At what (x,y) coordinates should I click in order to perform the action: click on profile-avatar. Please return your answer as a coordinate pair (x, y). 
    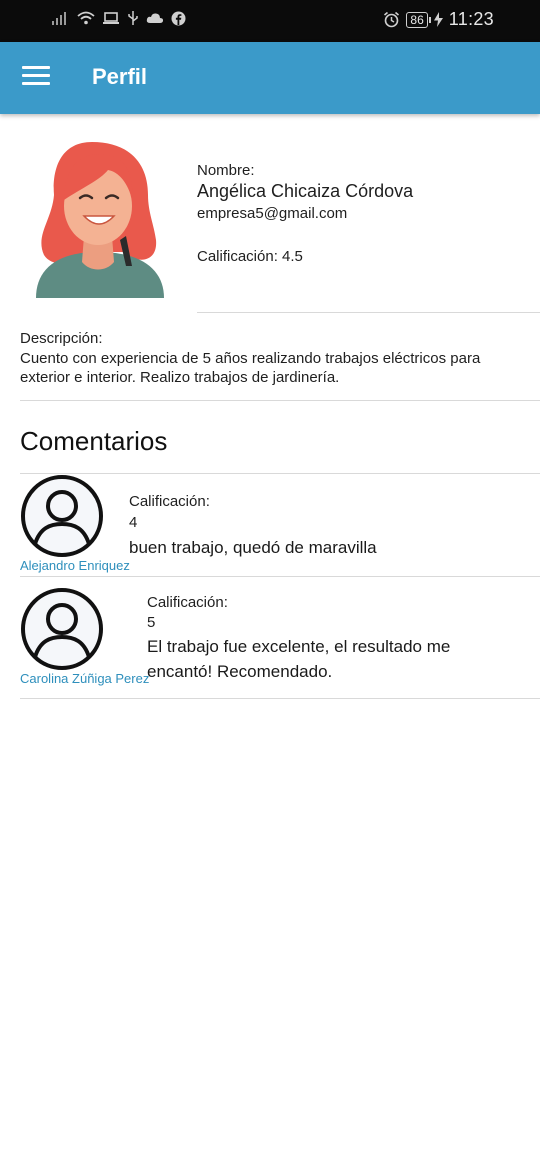
    Looking at the image, I should click on (100, 220).